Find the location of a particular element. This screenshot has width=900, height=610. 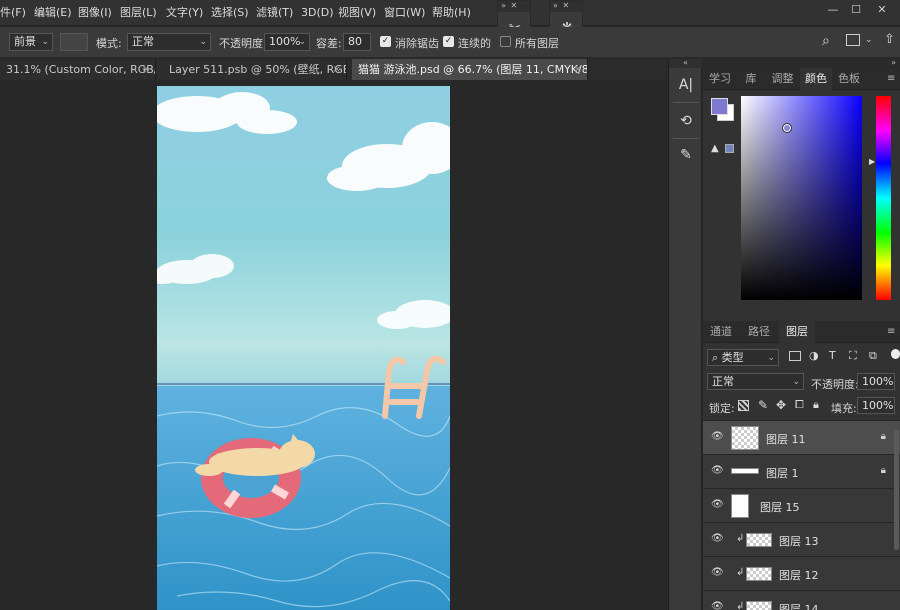

tab-libraries: 库 is located at coordinates (751, 79).